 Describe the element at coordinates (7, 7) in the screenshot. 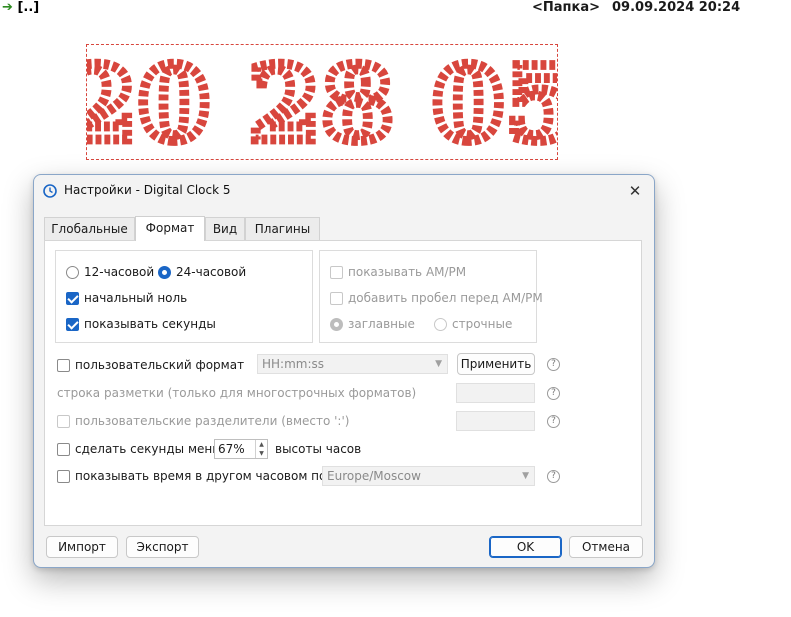

I see `up-arrow-icon: ➔` at that location.